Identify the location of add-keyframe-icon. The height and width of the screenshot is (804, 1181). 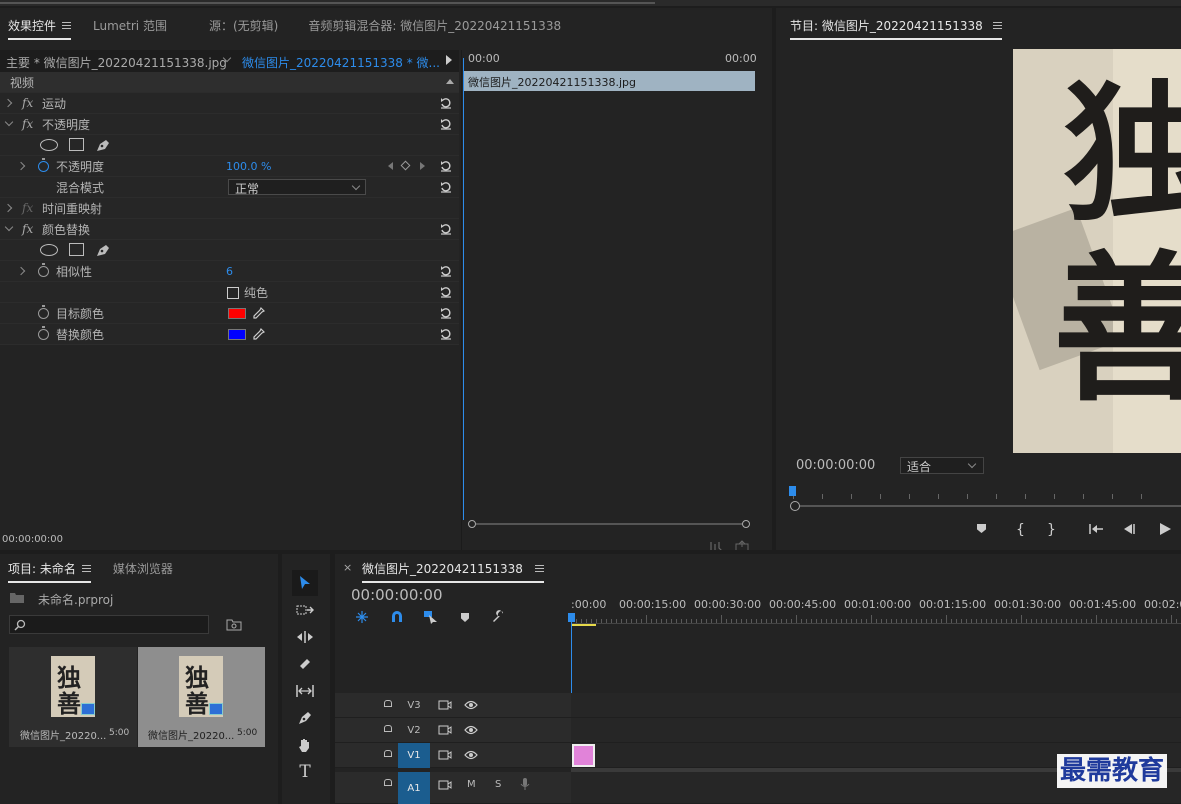
(405, 165).